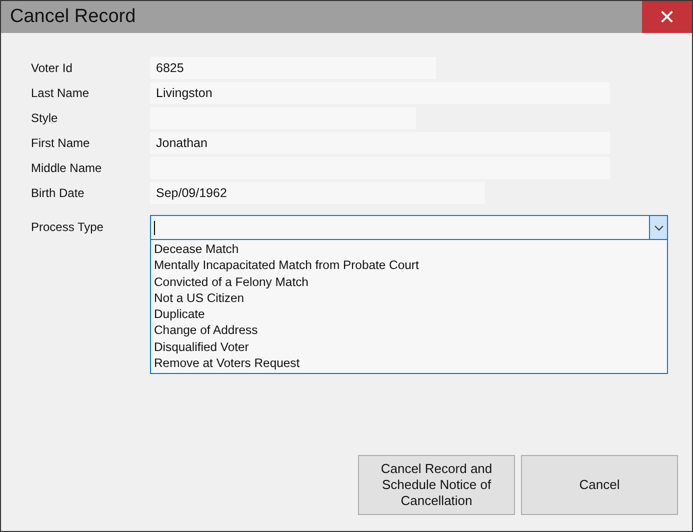 The height and width of the screenshot is (532, 693). I want to click on close-button: ✕, so click(667, 17).